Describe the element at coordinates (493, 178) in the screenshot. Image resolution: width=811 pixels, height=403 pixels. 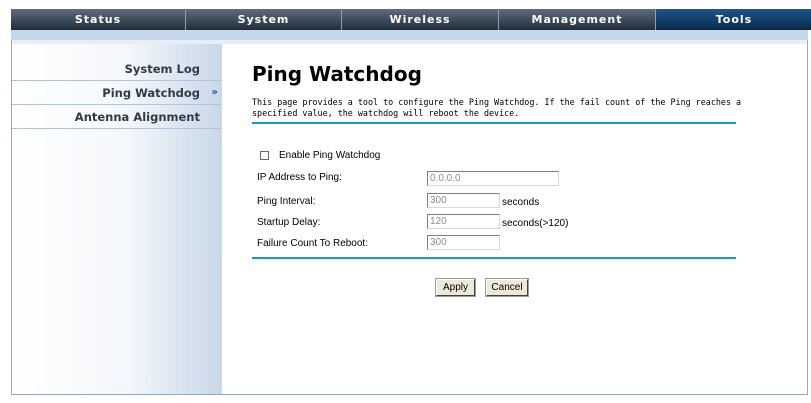
I see `ip-address-input: 0.0.0.0` at that location.